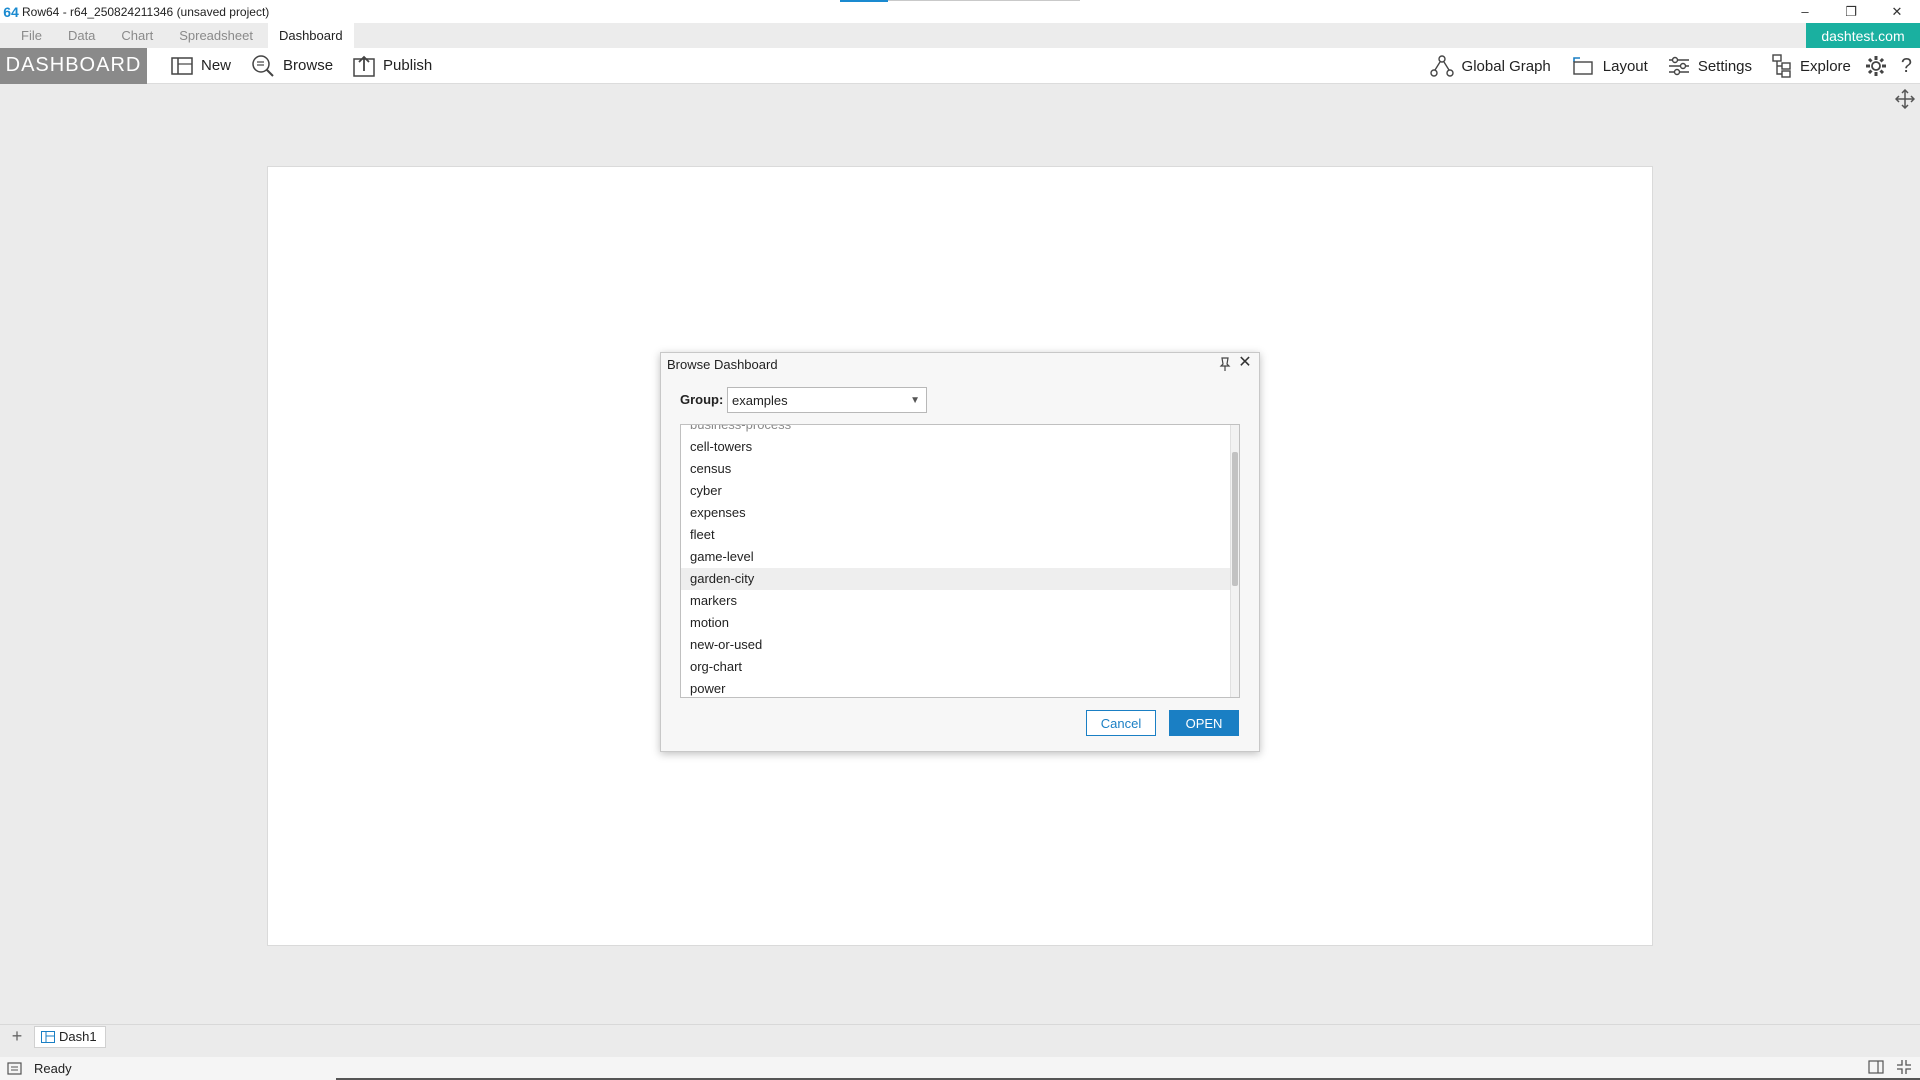  Describe the element at coordinates (1625, 66) in the screenshot. I see `layout-label: Layout` at that location.